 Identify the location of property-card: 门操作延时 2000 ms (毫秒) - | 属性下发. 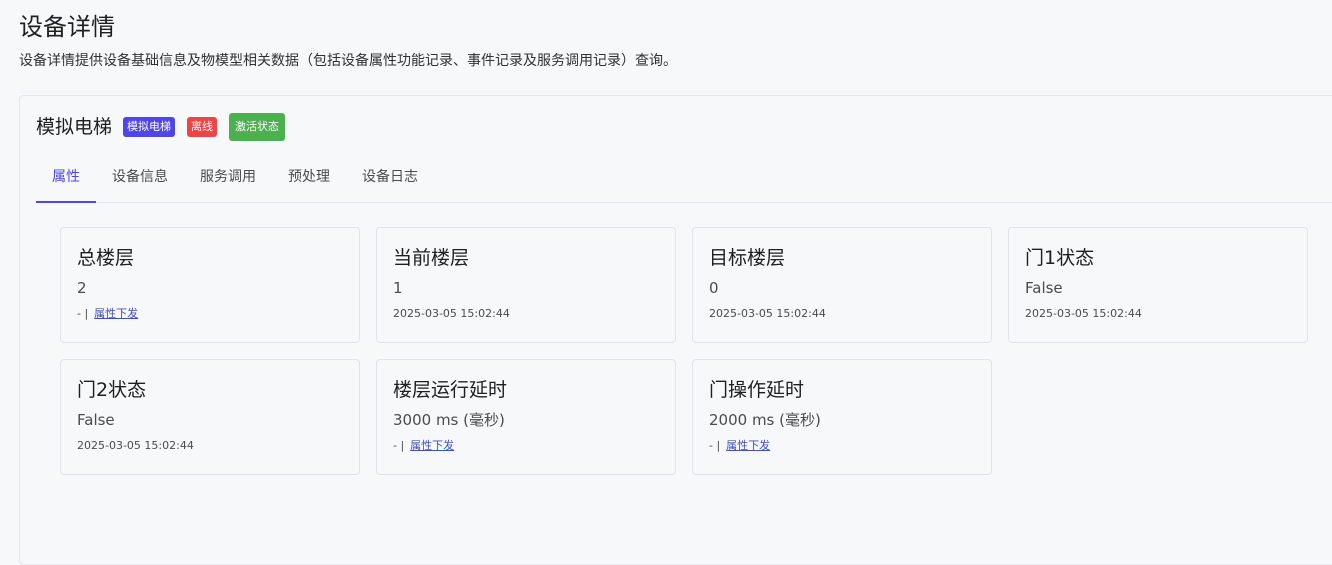
(842, 417).